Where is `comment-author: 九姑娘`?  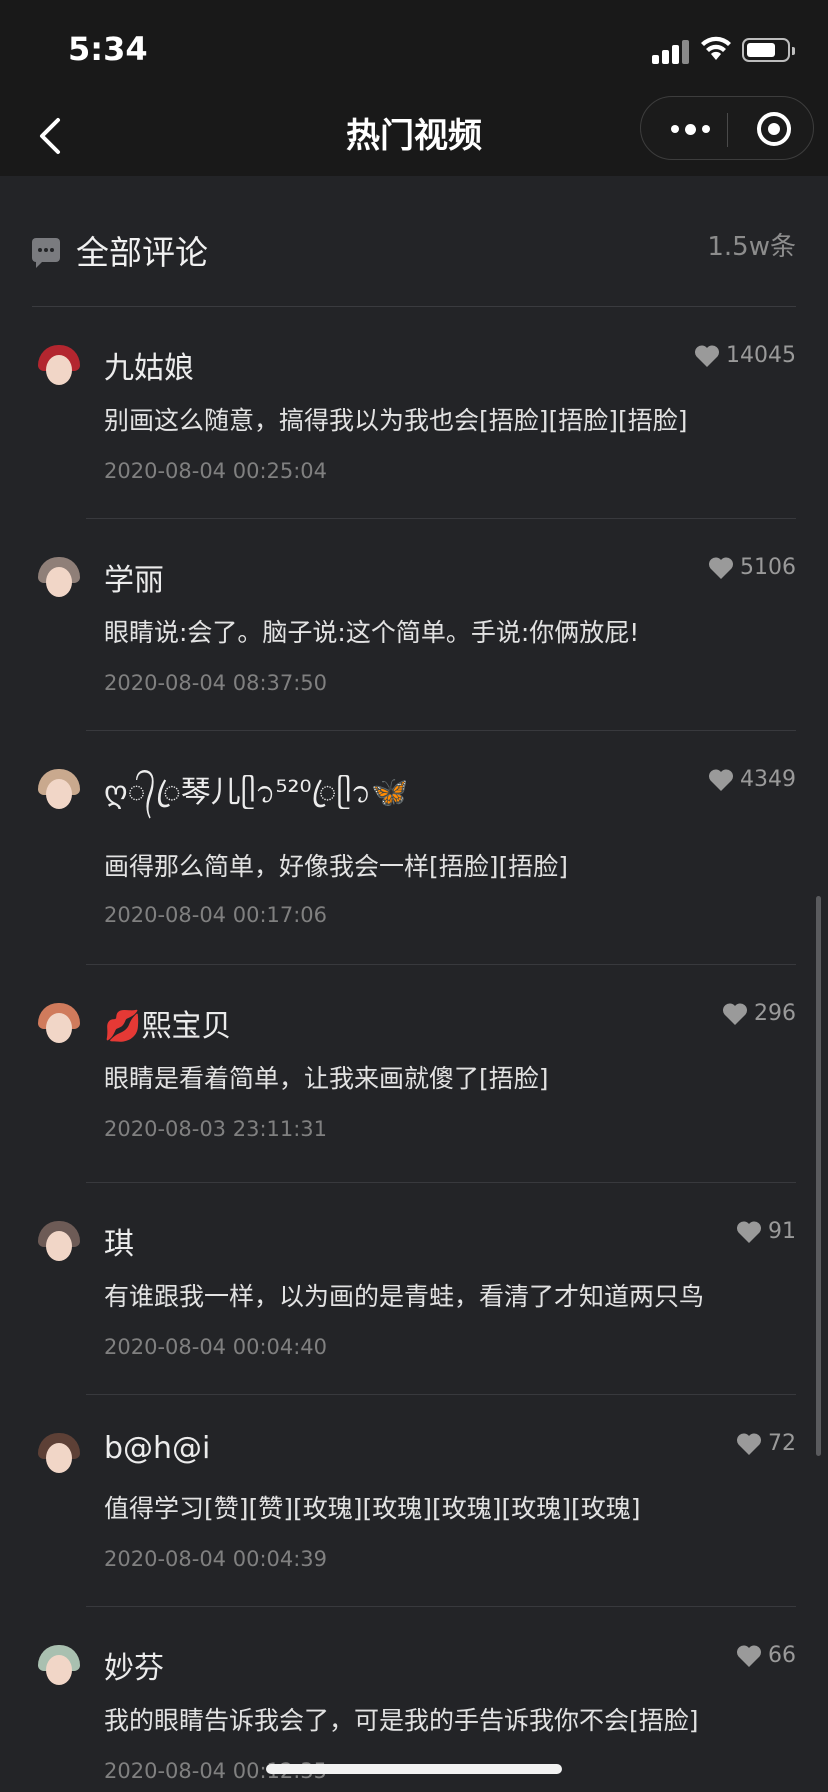
comment-author: 九姑娘 is located at coordinates (149, 365).